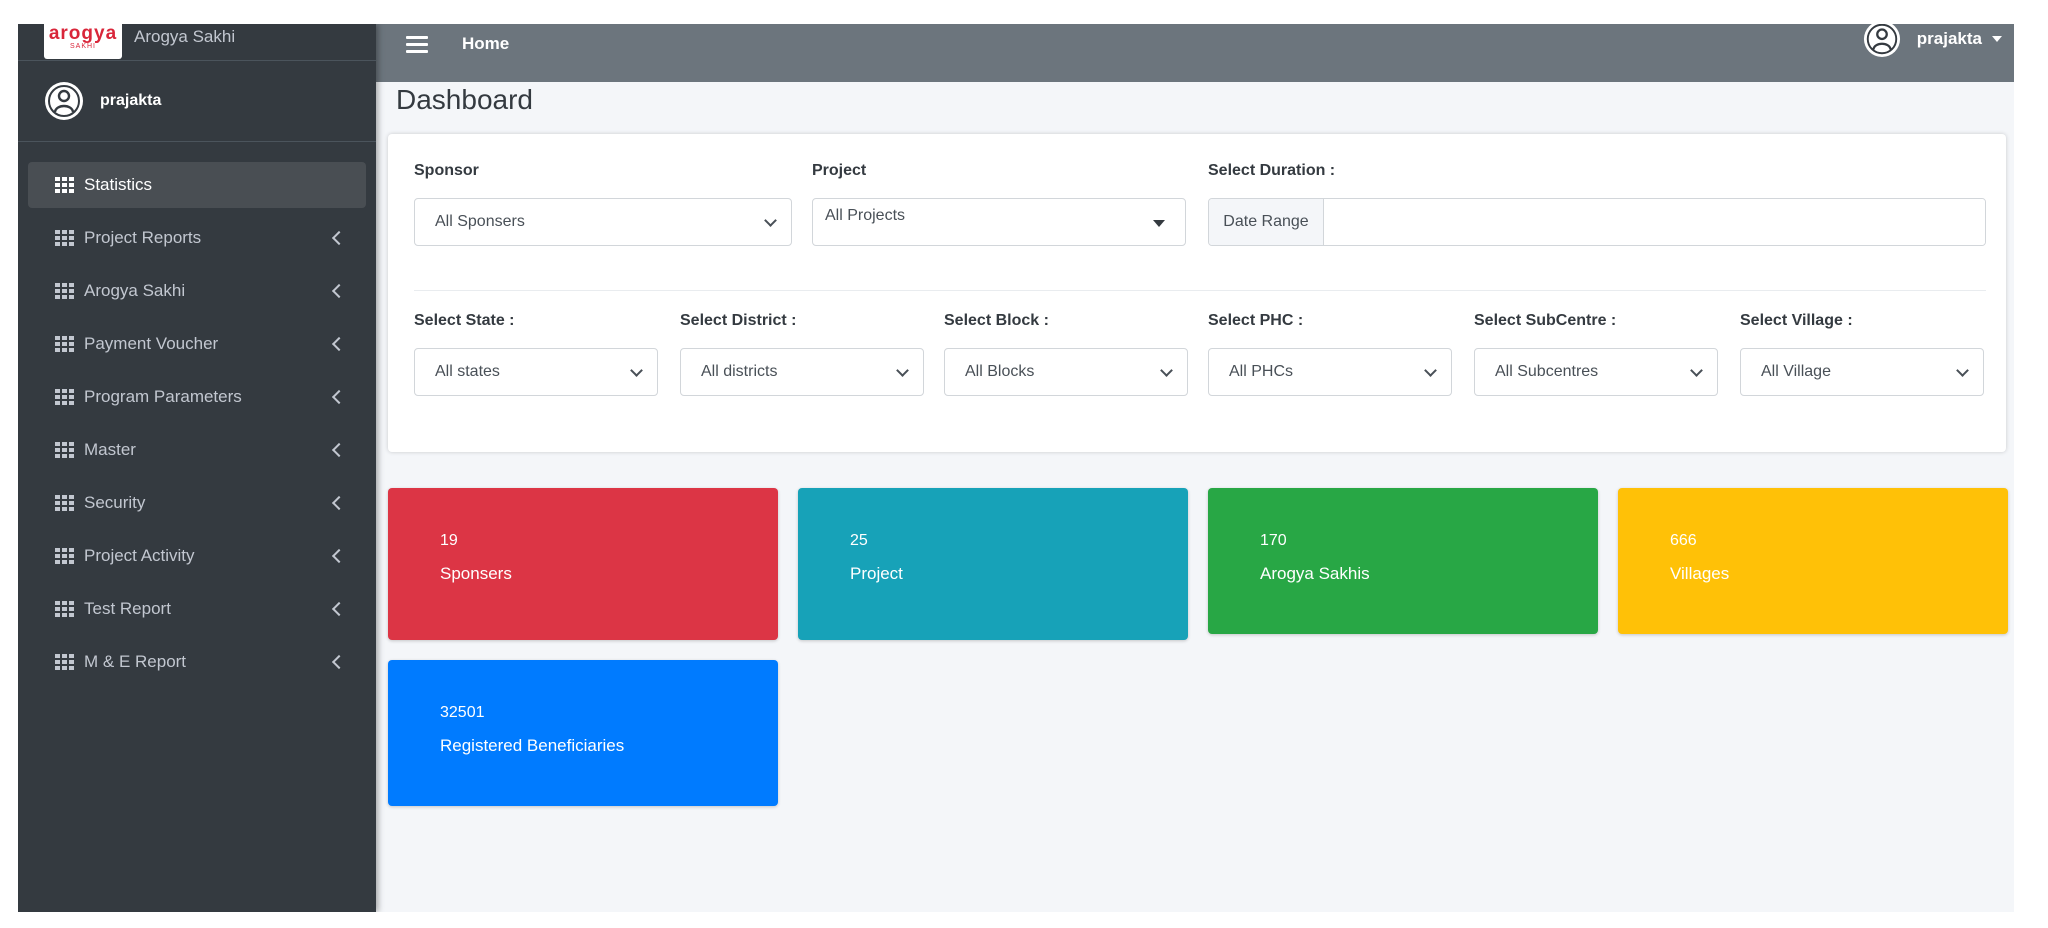  I want to click on sidebar-item-test-report: Test Report, so click(197, 609).